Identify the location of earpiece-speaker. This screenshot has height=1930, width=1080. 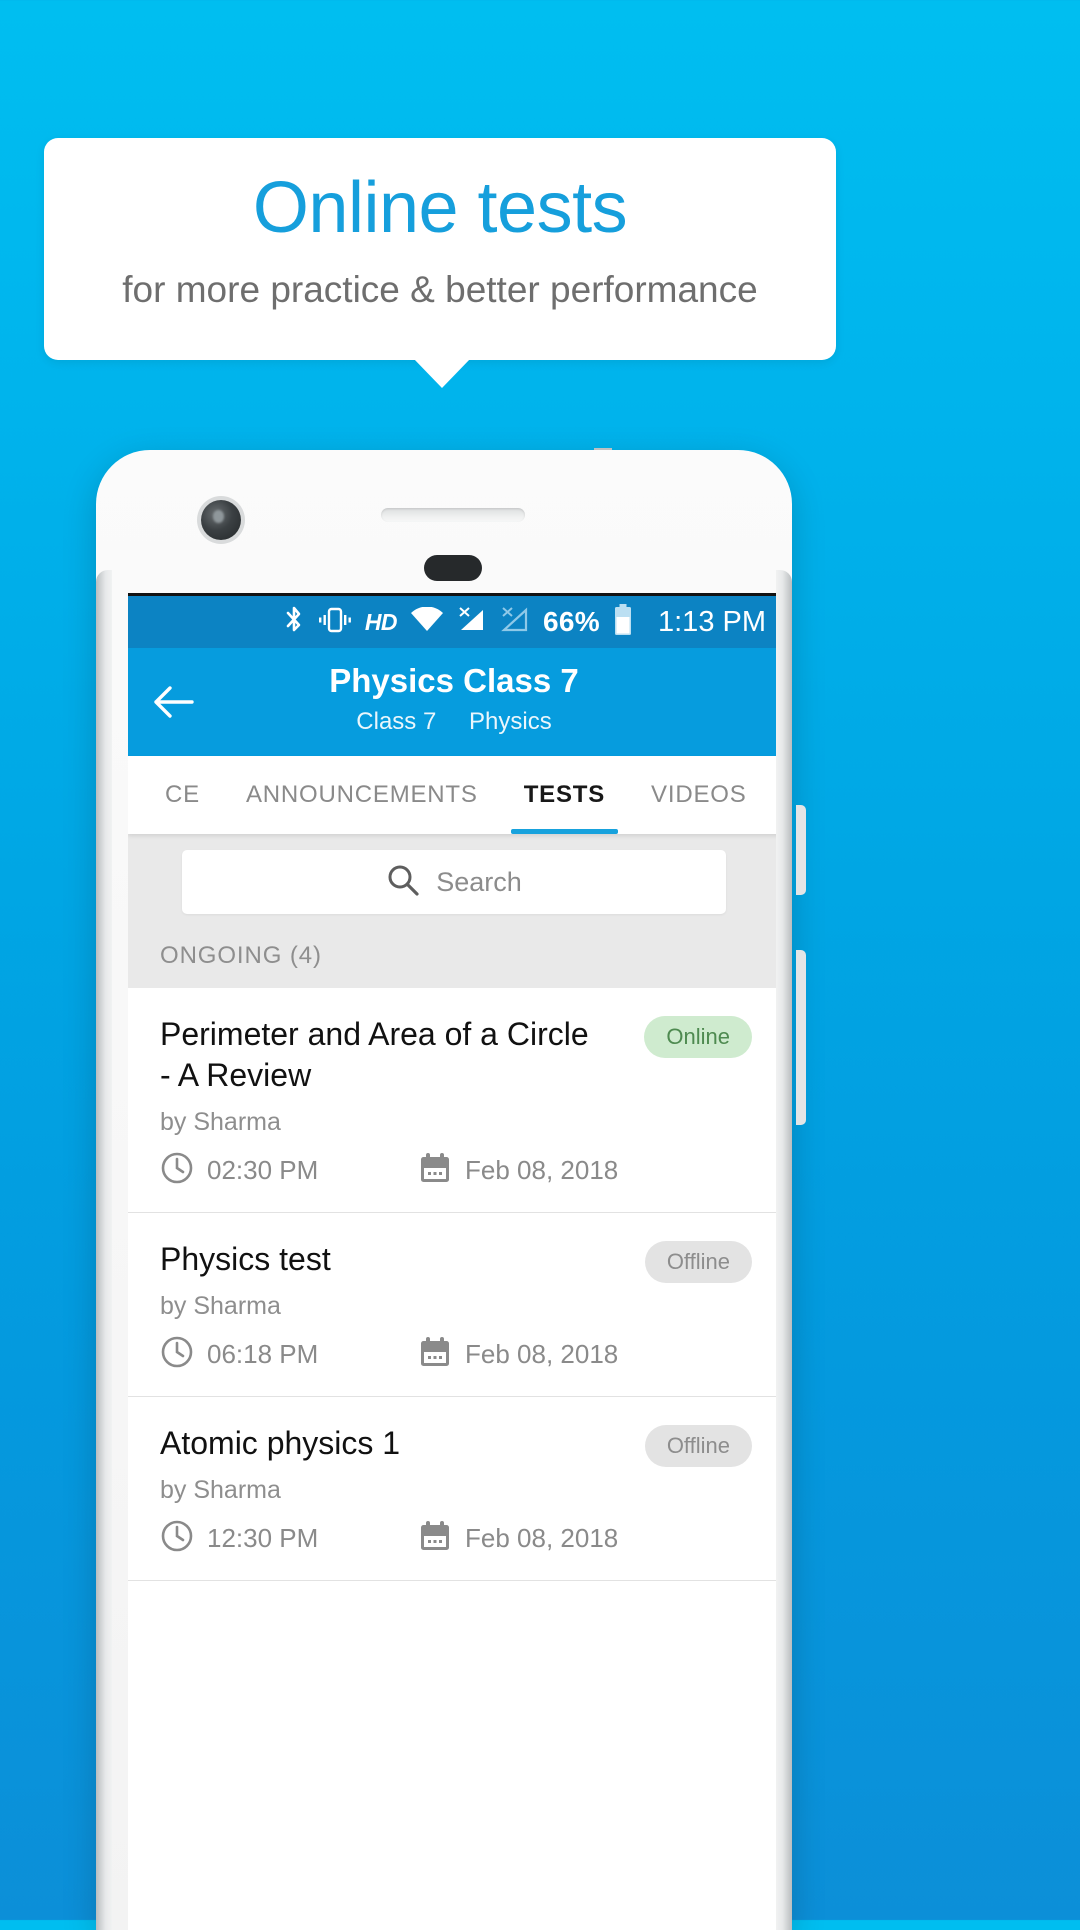
(453, 515).